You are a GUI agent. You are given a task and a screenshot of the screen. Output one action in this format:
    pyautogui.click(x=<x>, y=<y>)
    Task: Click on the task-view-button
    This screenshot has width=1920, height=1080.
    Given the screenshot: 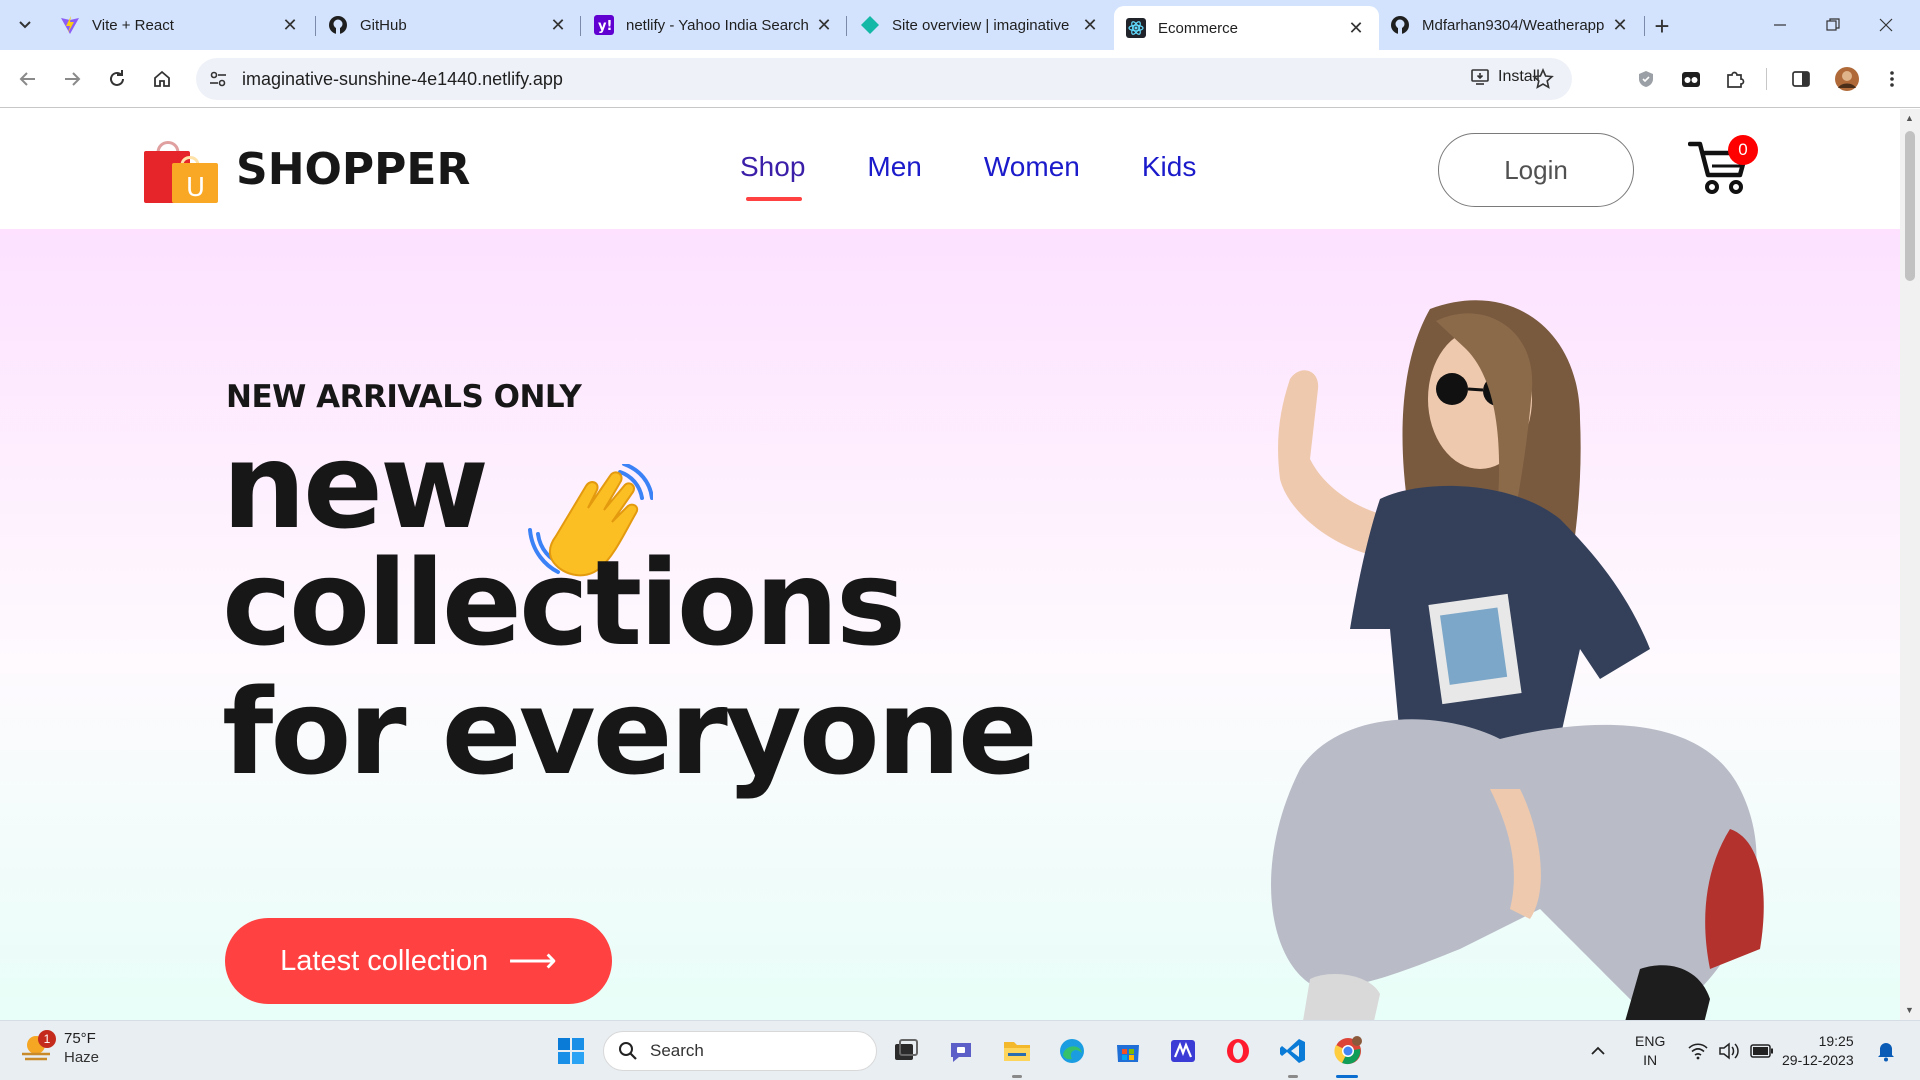 What is the action you would take?
    pyautogui.click(x=906, y=1051)
    